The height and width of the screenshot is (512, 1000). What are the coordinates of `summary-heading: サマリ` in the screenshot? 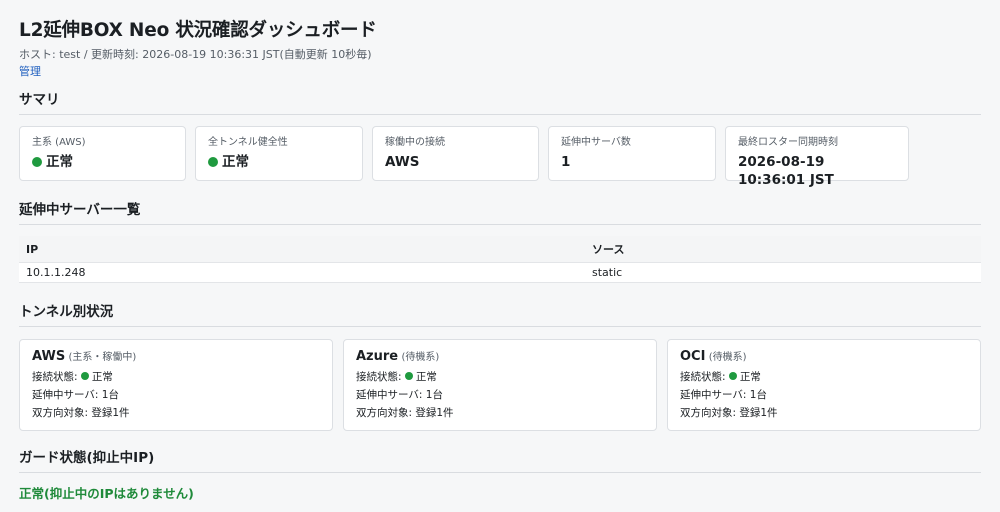 It's located at (500, 103).